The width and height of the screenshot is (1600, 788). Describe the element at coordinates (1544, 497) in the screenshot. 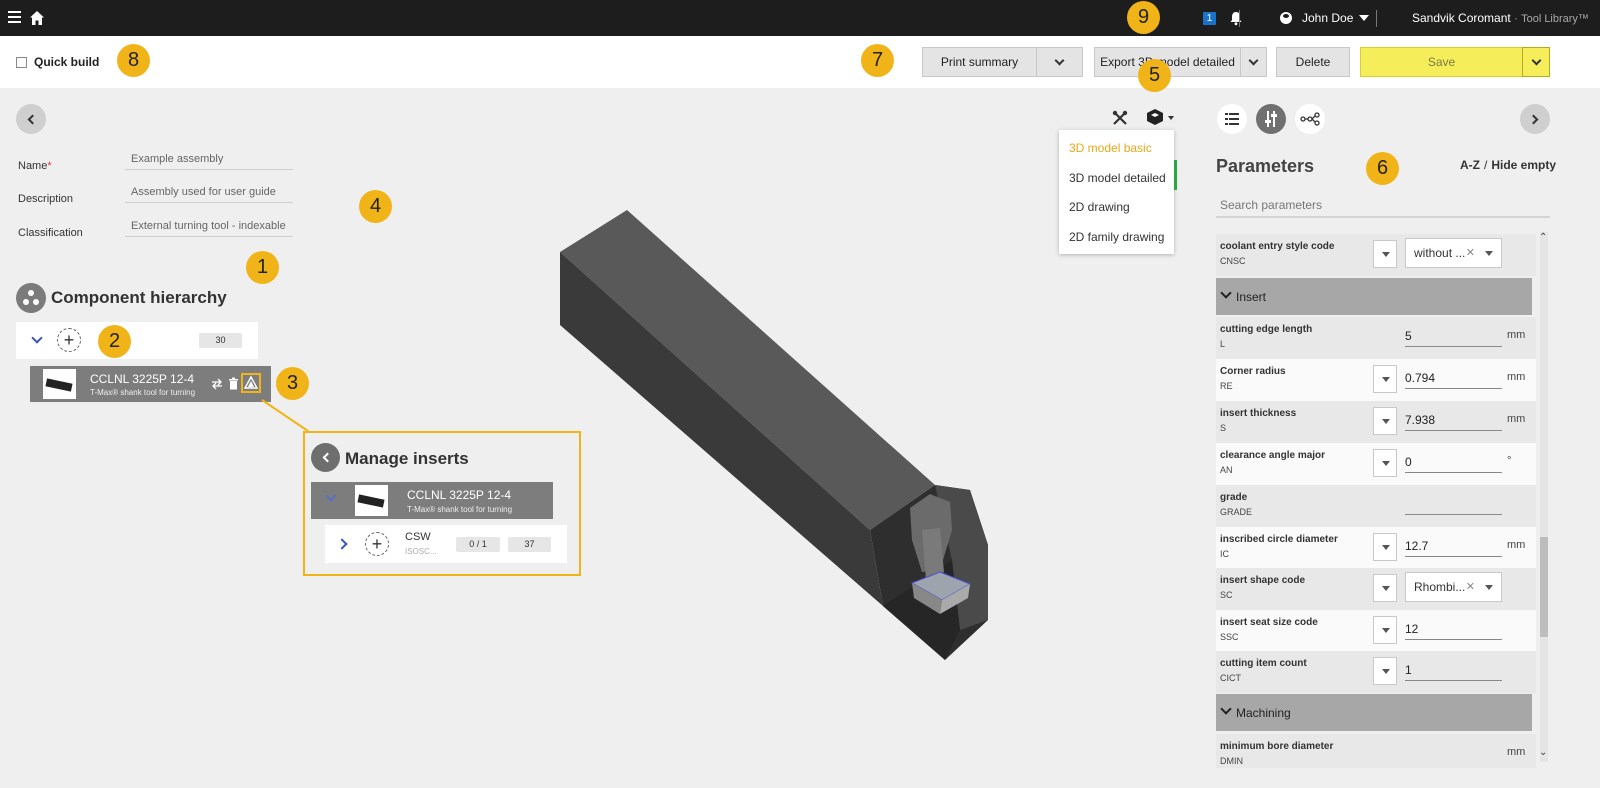

I see `parameters-scrollbar` at that location.